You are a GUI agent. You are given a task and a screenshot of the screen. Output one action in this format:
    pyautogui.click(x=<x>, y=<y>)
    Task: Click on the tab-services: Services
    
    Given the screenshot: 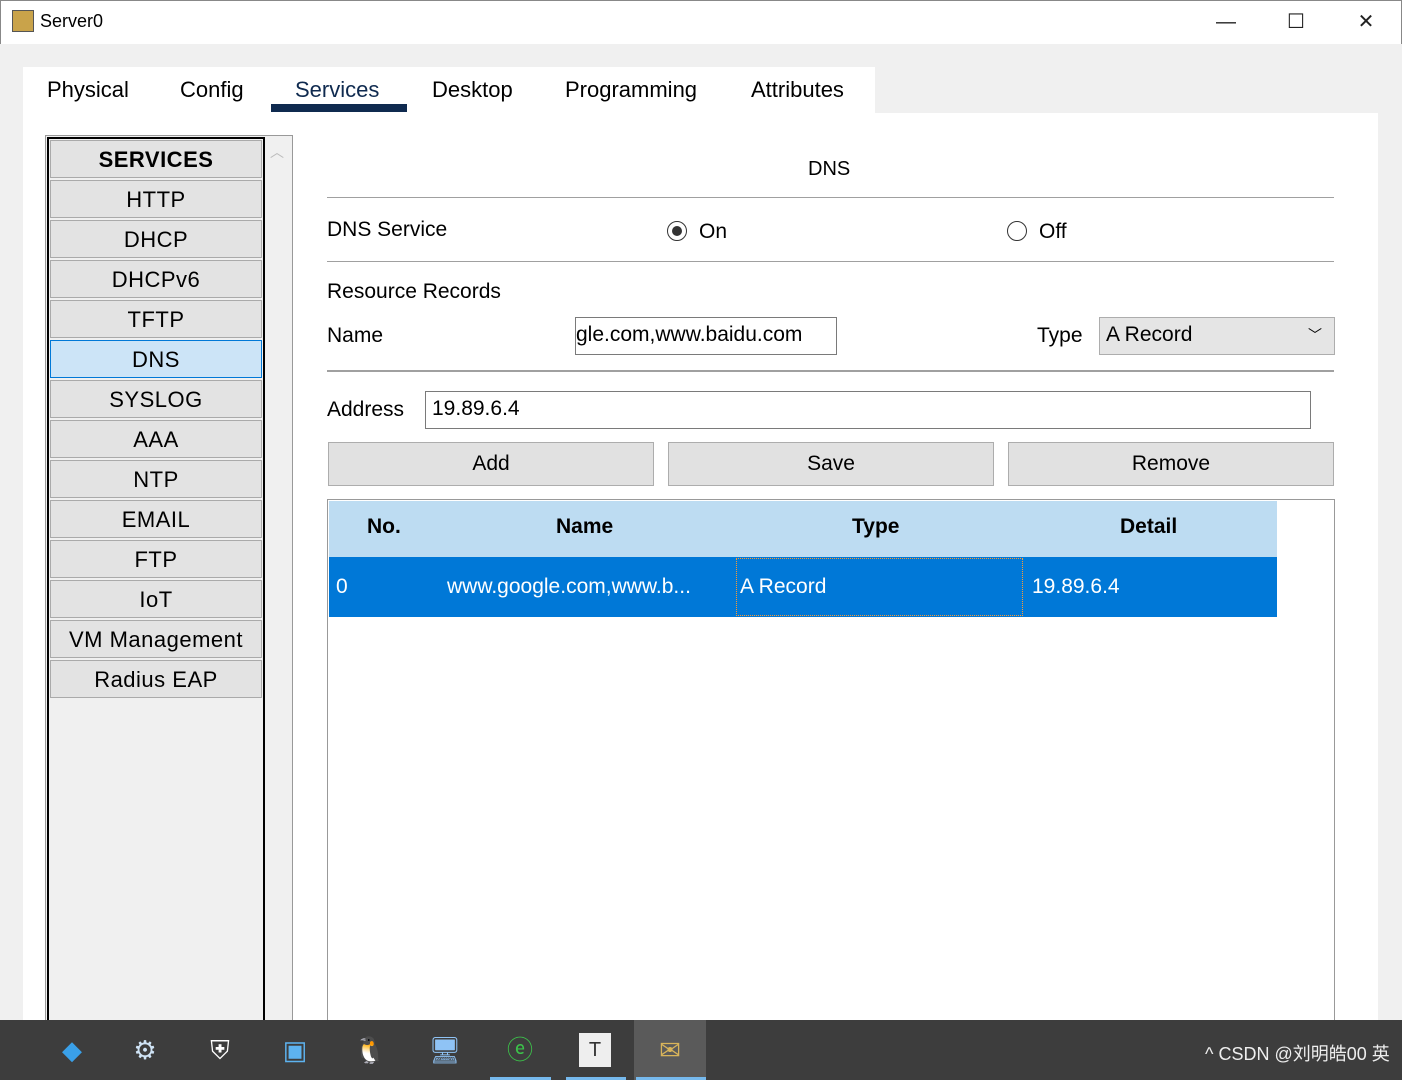 What is the action you would take?
    pyautogui.click(x=337, y=90)
    